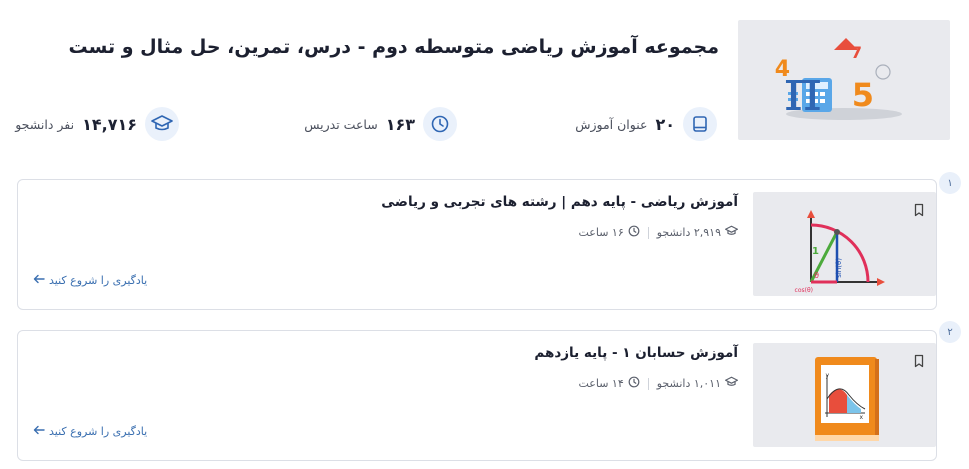 The image size is (969, 469). I want to click on sin-label: sin(θ), so click(839, 268).